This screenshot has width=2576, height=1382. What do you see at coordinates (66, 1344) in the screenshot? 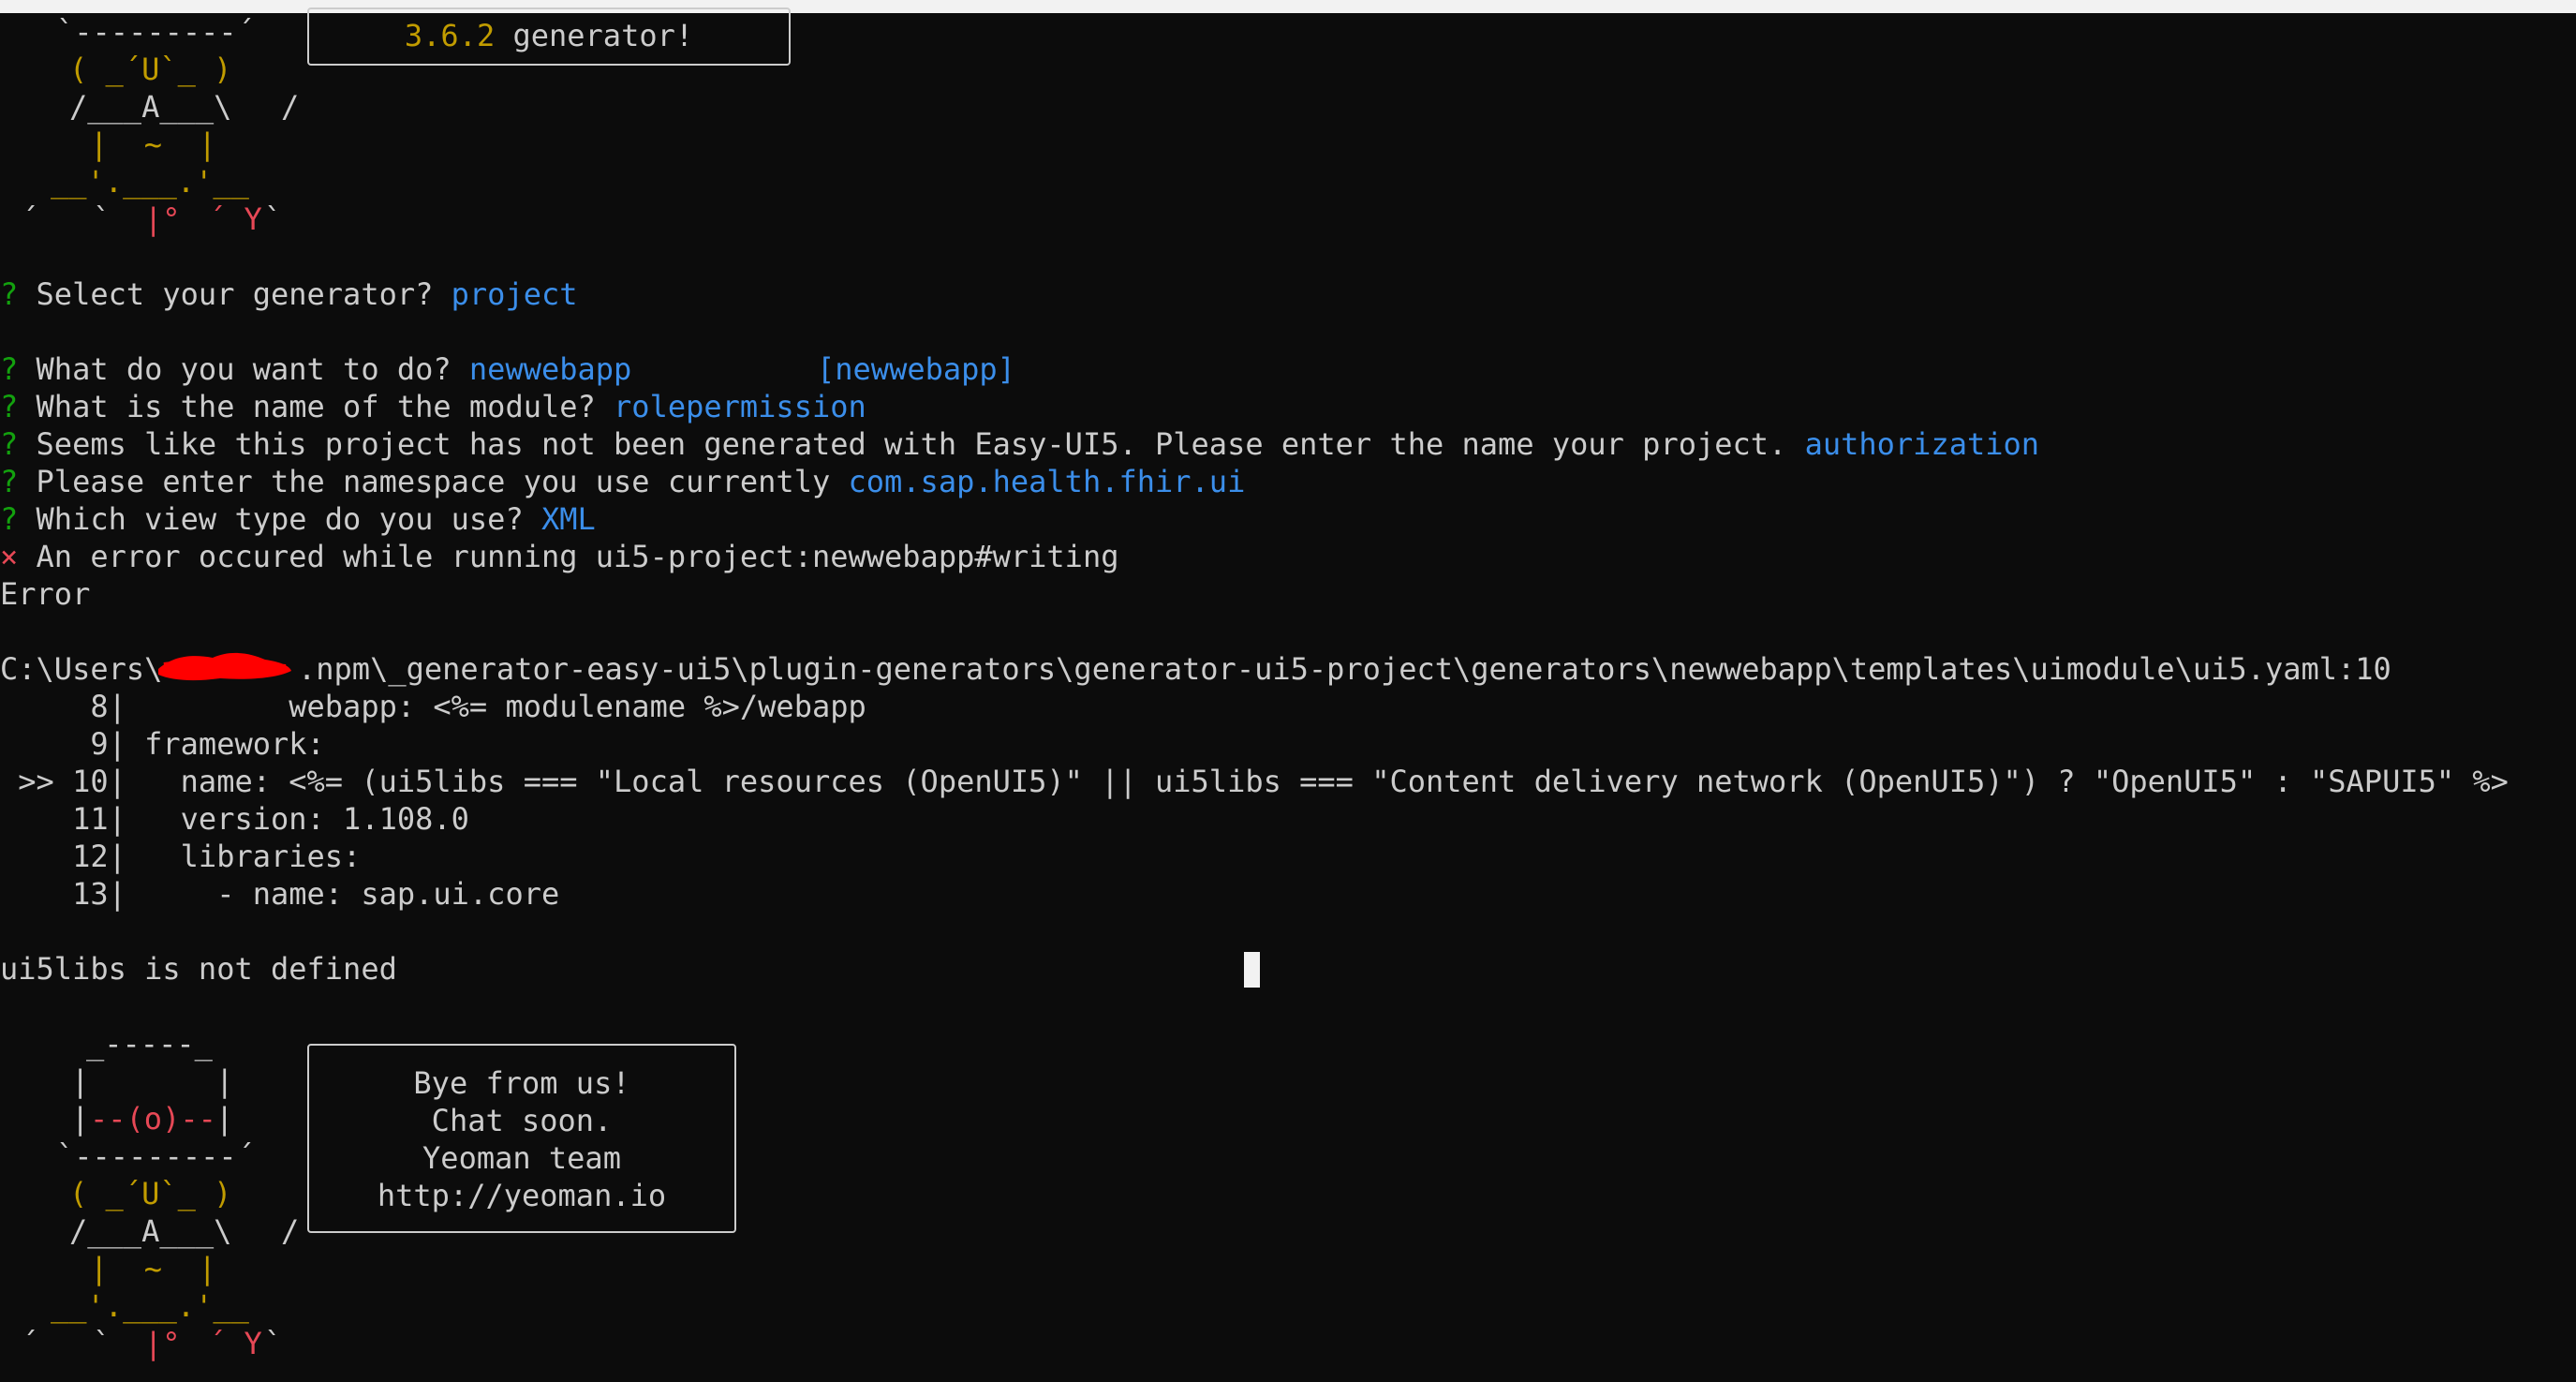
I see `yeoman-bottom-row8-left: ´ `` at bounding box center [66, 1344].